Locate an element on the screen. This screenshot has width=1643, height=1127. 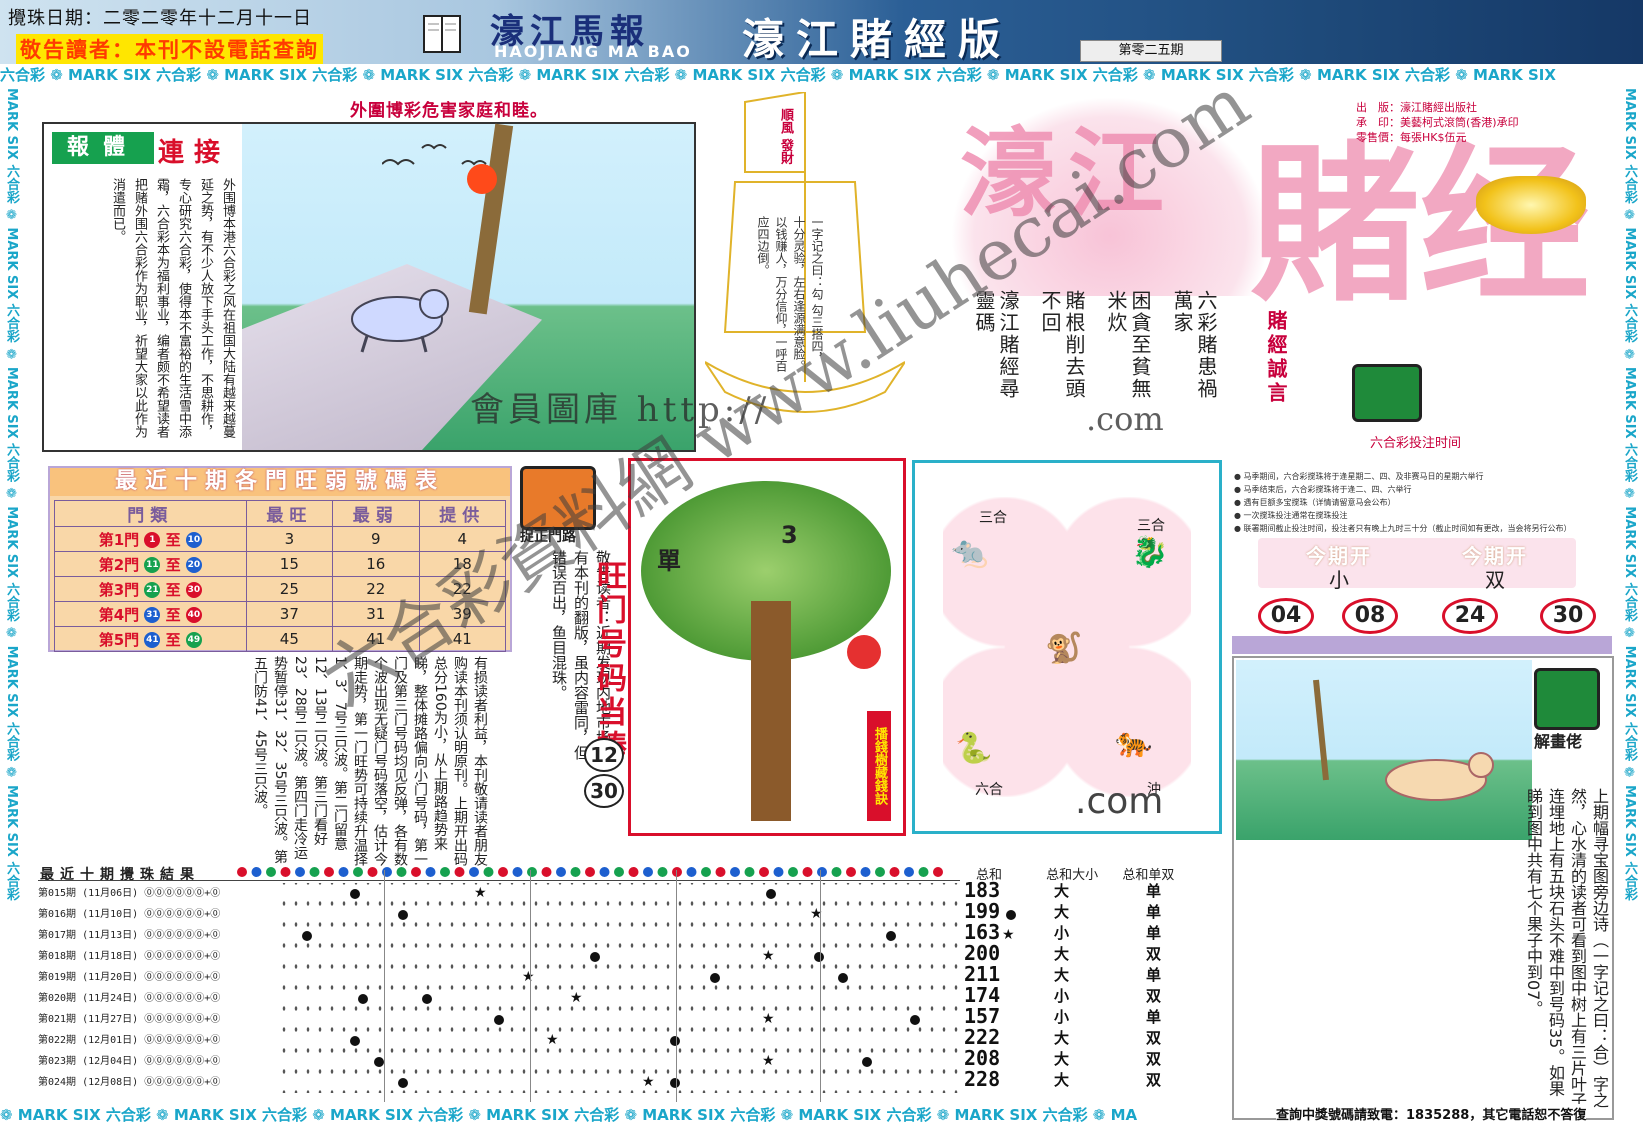
door-name: 第2門 is located at coordinates (119, 564).